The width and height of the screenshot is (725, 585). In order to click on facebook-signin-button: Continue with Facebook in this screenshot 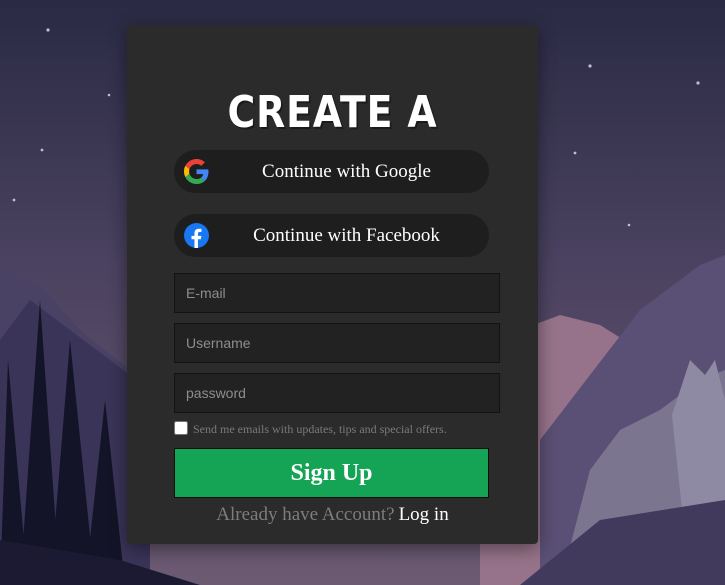, I will do `click(331, 235)`.